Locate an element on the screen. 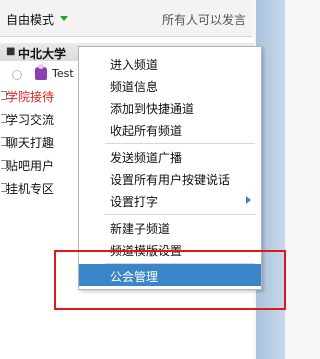 This screenshot has height=359, width=320. menu-item-new-subchannel: 新建子频道 is located at coordinates (170, 227).